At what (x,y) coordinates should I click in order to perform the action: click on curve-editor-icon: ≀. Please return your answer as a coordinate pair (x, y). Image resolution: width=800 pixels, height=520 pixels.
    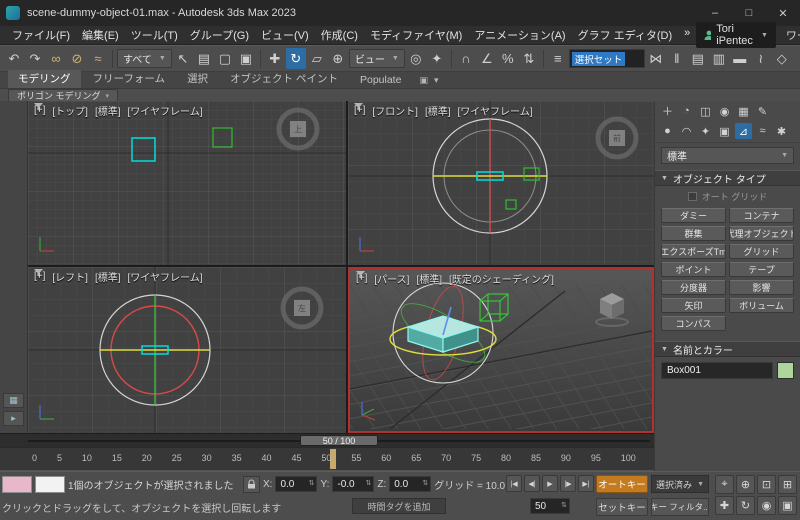
    Looking at the image, I should click on (761, 58).